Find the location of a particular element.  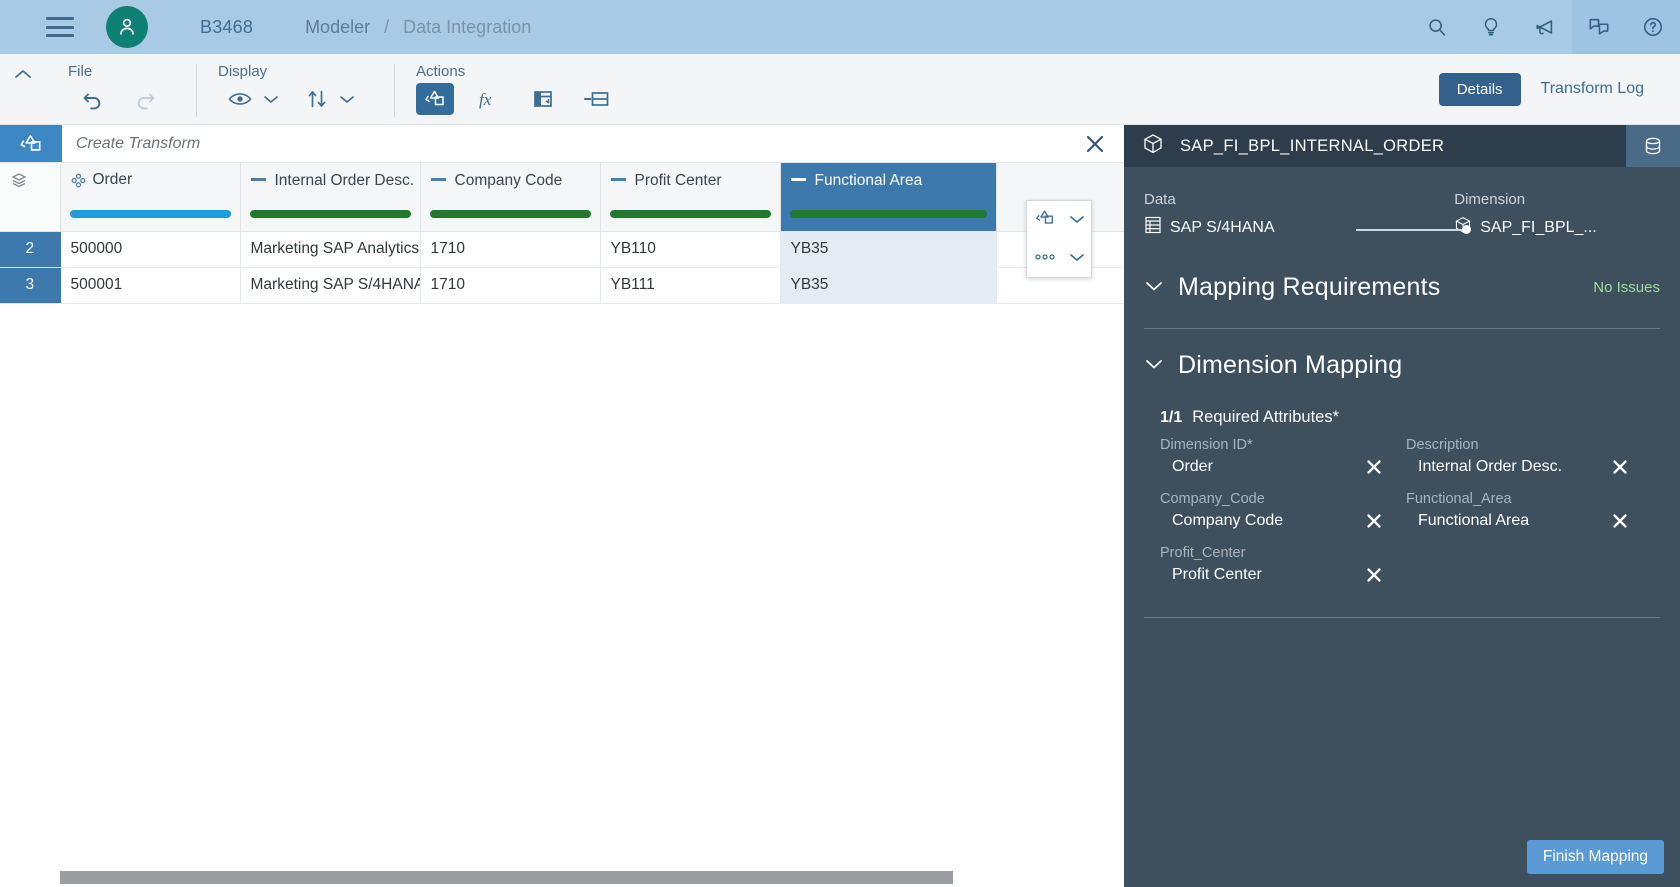

visibility-button is located at coordinates (240, 99).